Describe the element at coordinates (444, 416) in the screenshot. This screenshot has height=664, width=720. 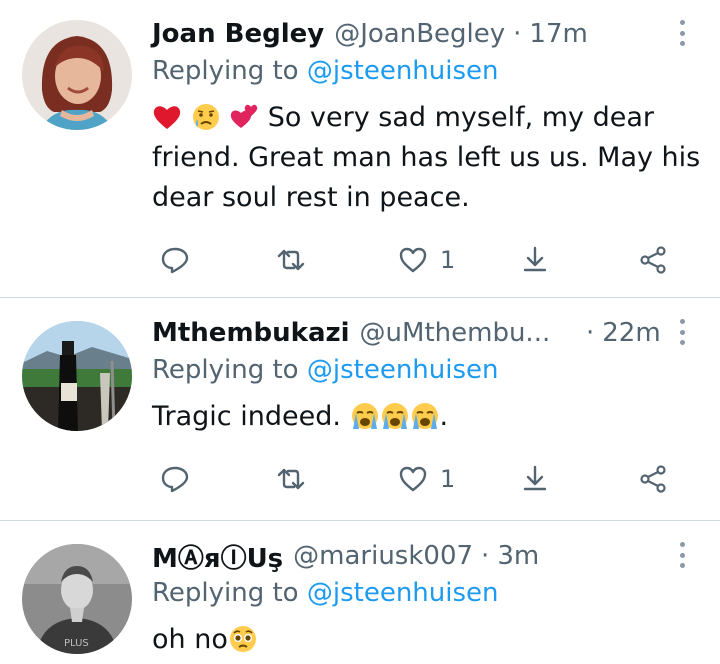
I see `tweet-text-suffix: .` at that location.